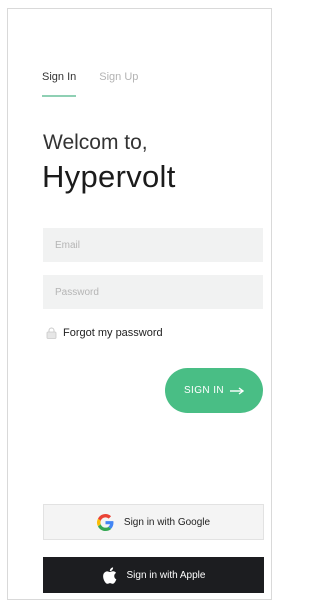 Image resolution: width=320 pixels, height=607 pixels. What do you see at coordinates (118, 84) in the screenshot?
I see `tab-sign-up: Sign Up` at bounding box center [118, 84].